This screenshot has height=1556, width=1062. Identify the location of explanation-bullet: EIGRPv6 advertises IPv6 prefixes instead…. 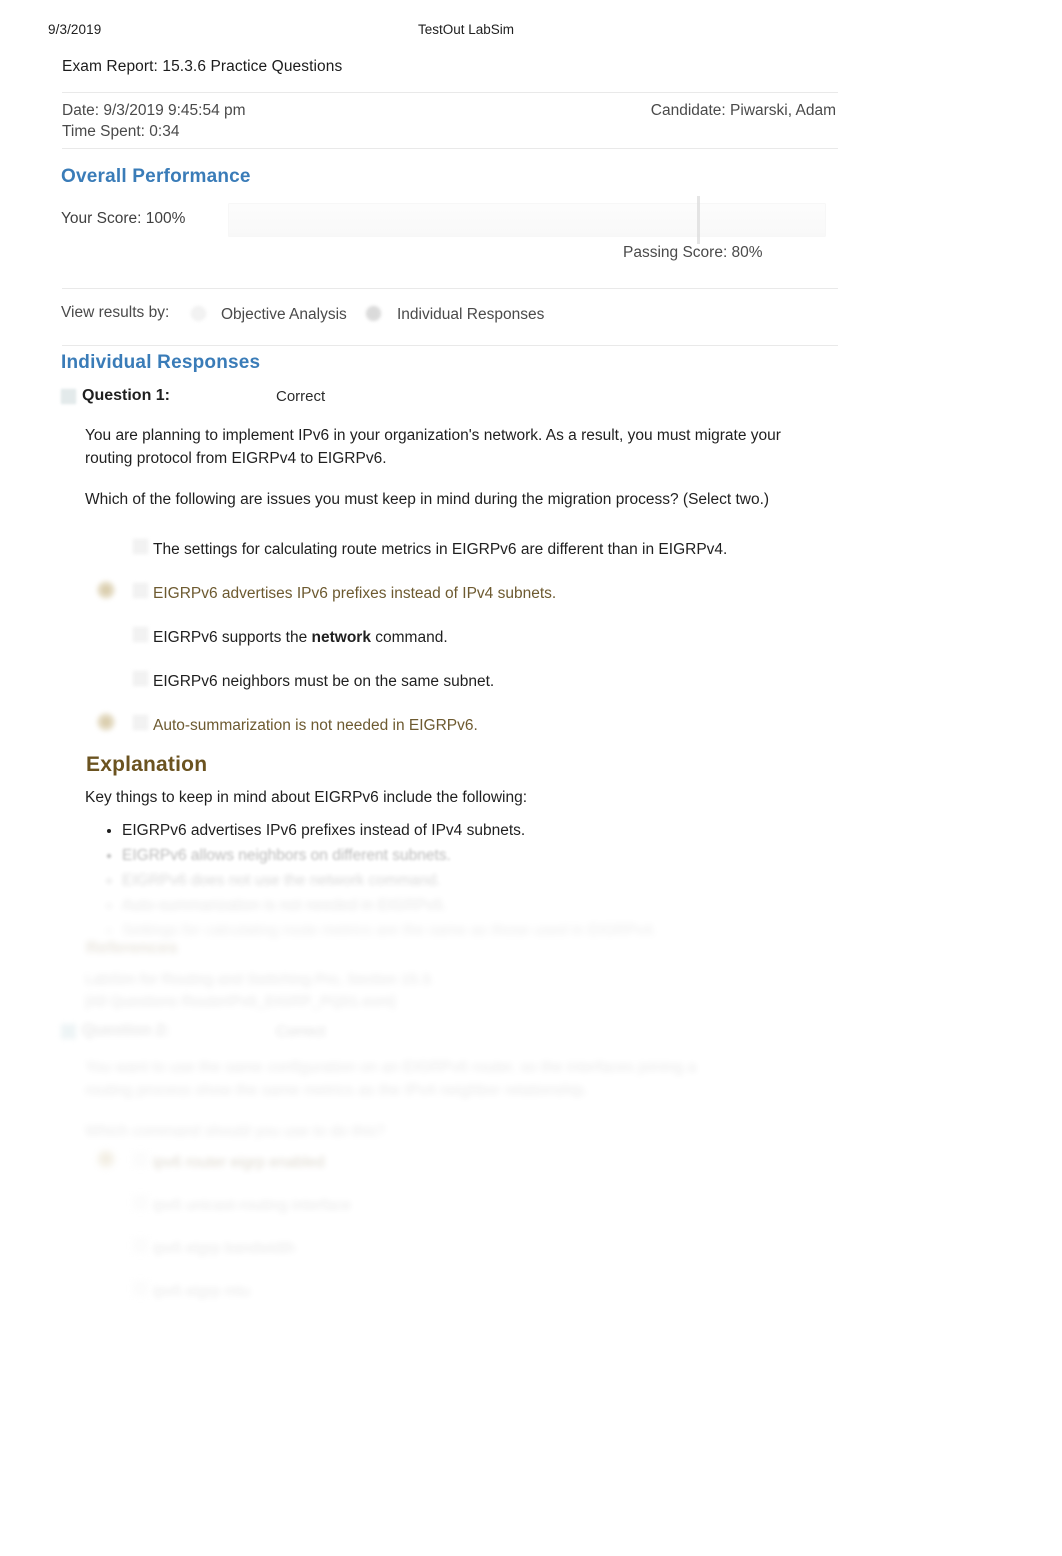
(472, 830).